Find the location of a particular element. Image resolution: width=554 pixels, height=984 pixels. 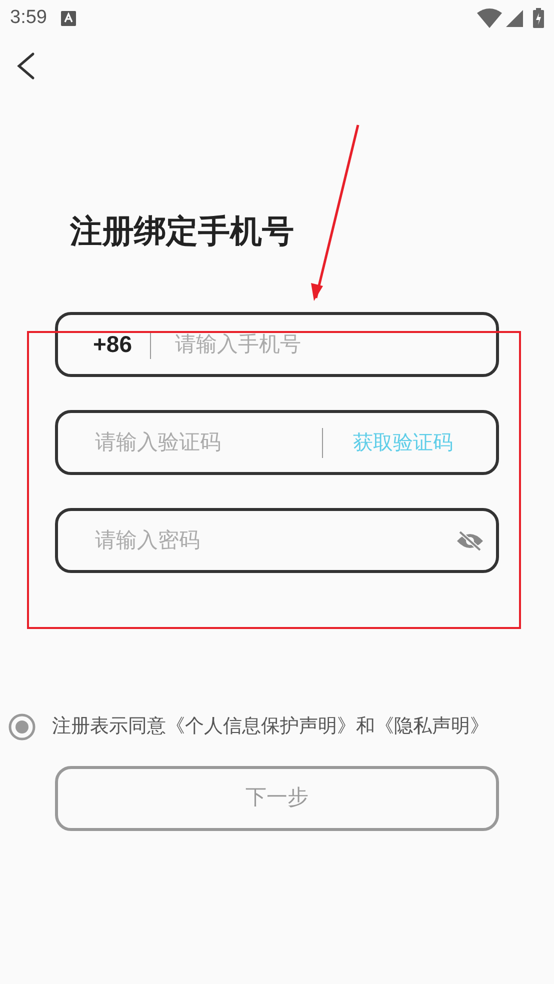

country-code: +86 is located at coordinates (112, 344).